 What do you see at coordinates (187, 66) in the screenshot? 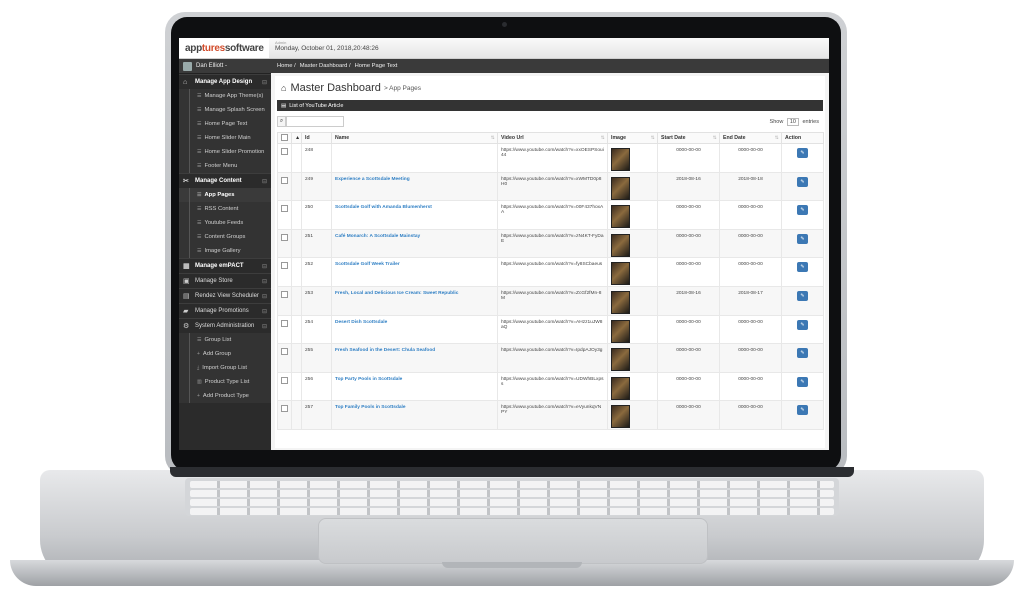
I see `avatar` at bounding box center [187, 66].